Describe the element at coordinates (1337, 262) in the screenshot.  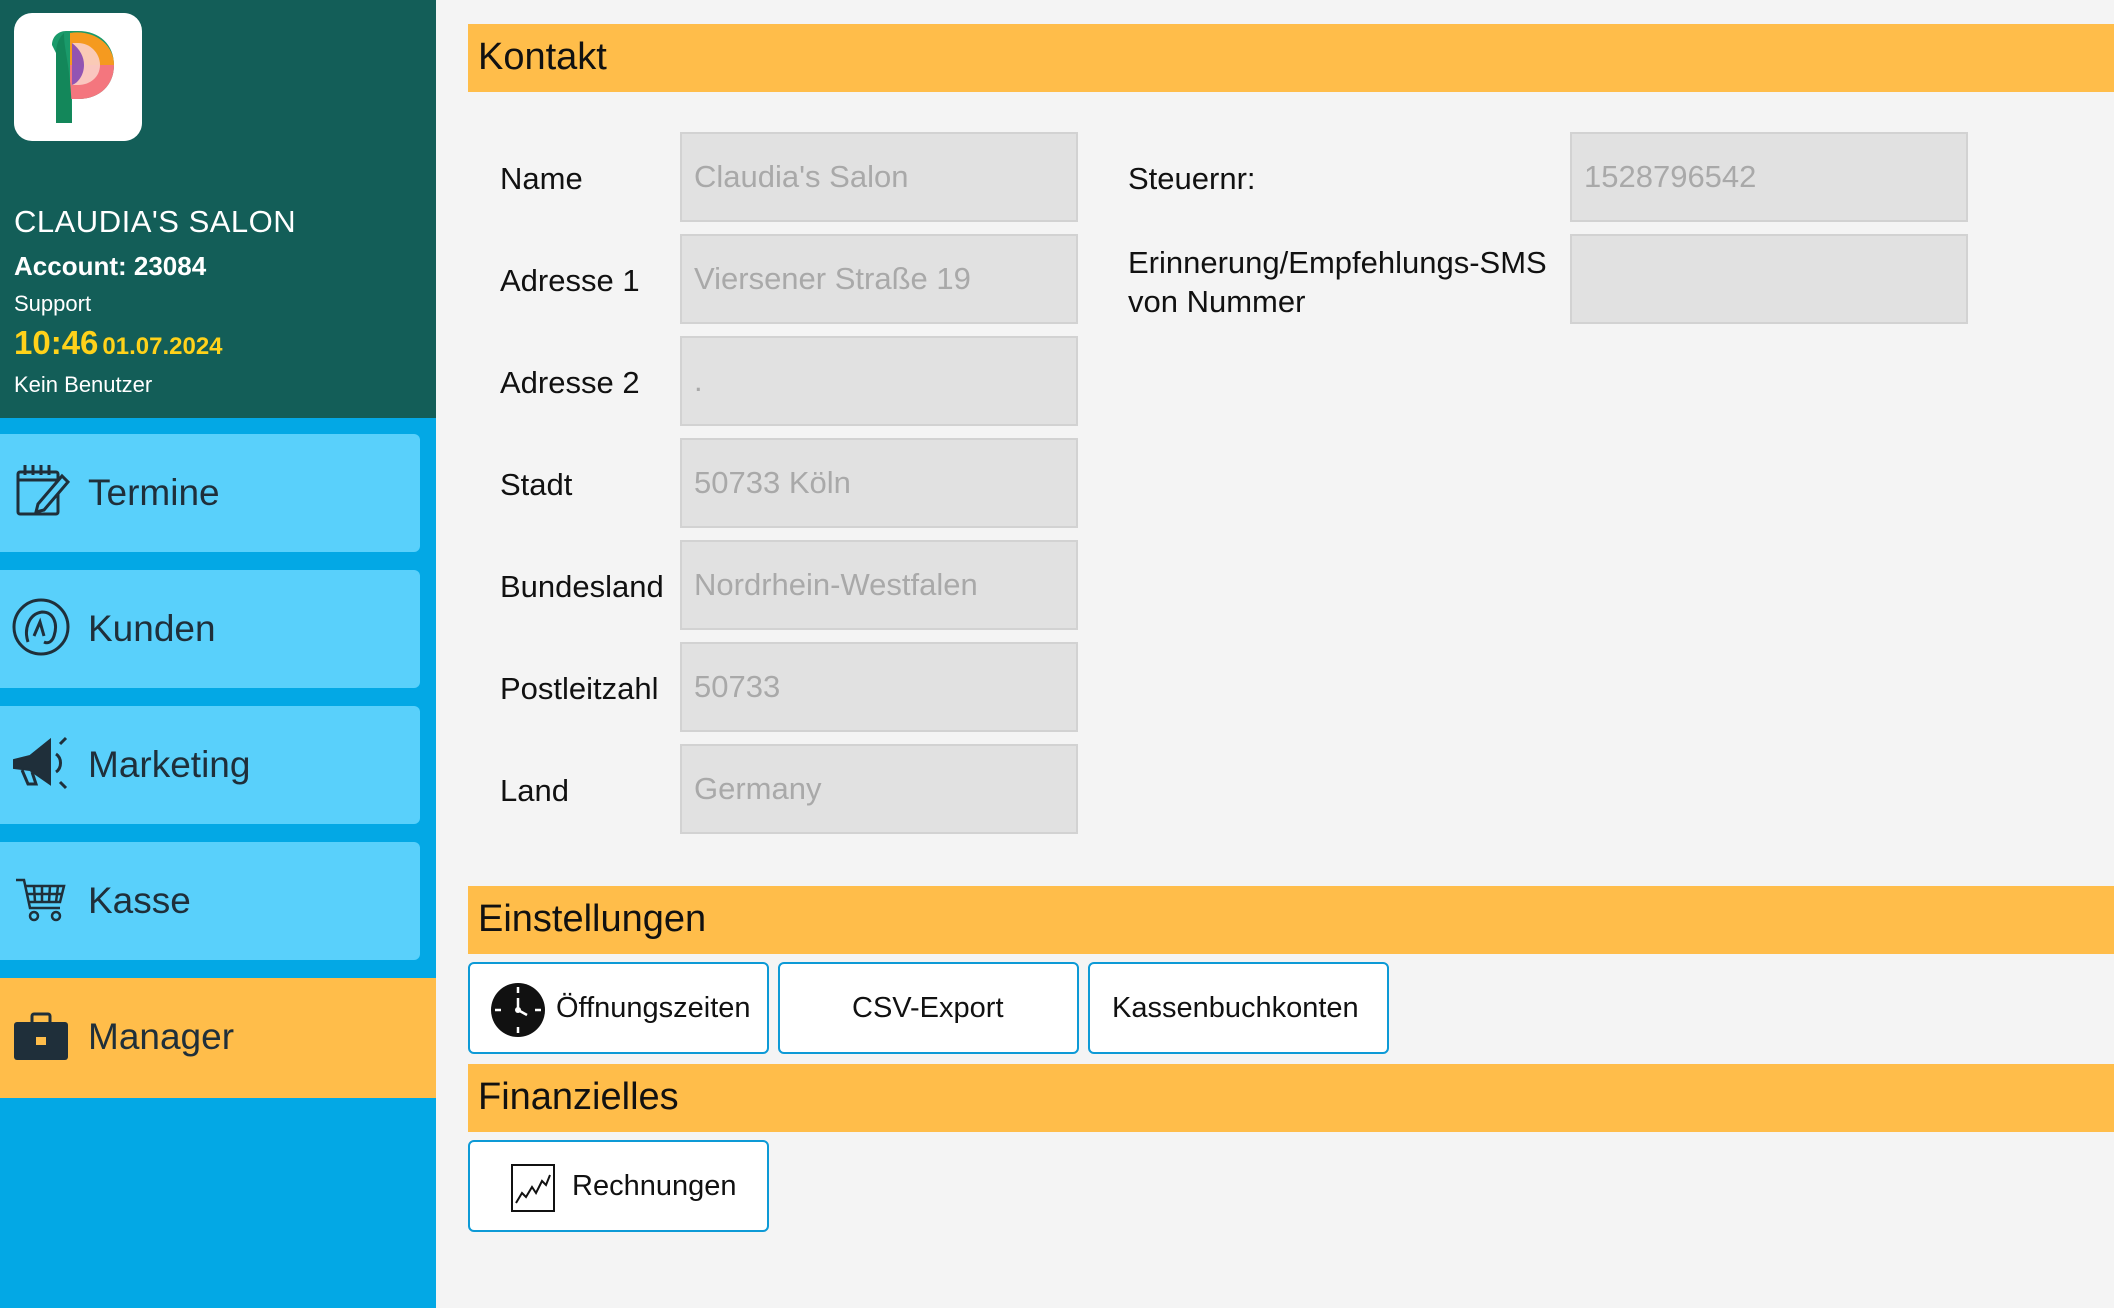
I see `sms-number-label-line1: Erinnerung/Empfehlungs-SMS` at that location.